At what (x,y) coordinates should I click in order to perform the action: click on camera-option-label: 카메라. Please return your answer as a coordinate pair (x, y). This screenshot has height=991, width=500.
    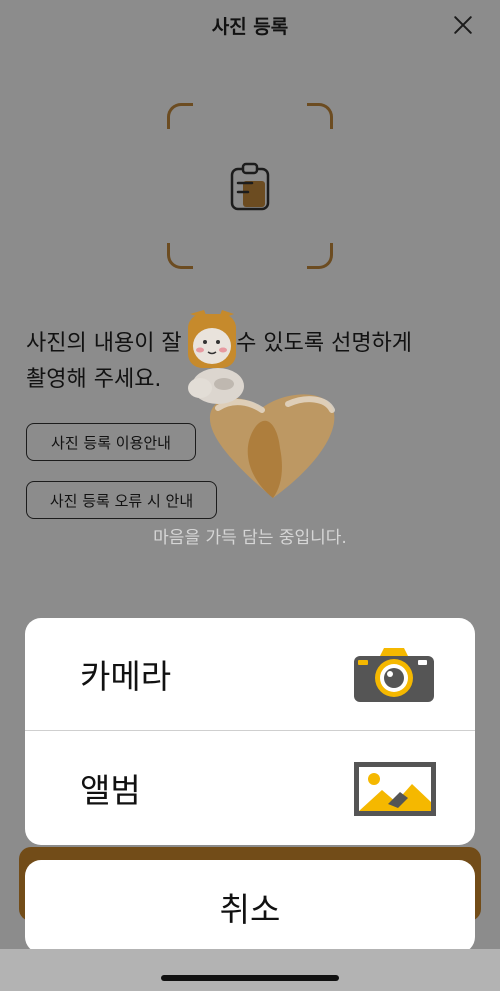
    Looking at the image, I should click on (126, 676).